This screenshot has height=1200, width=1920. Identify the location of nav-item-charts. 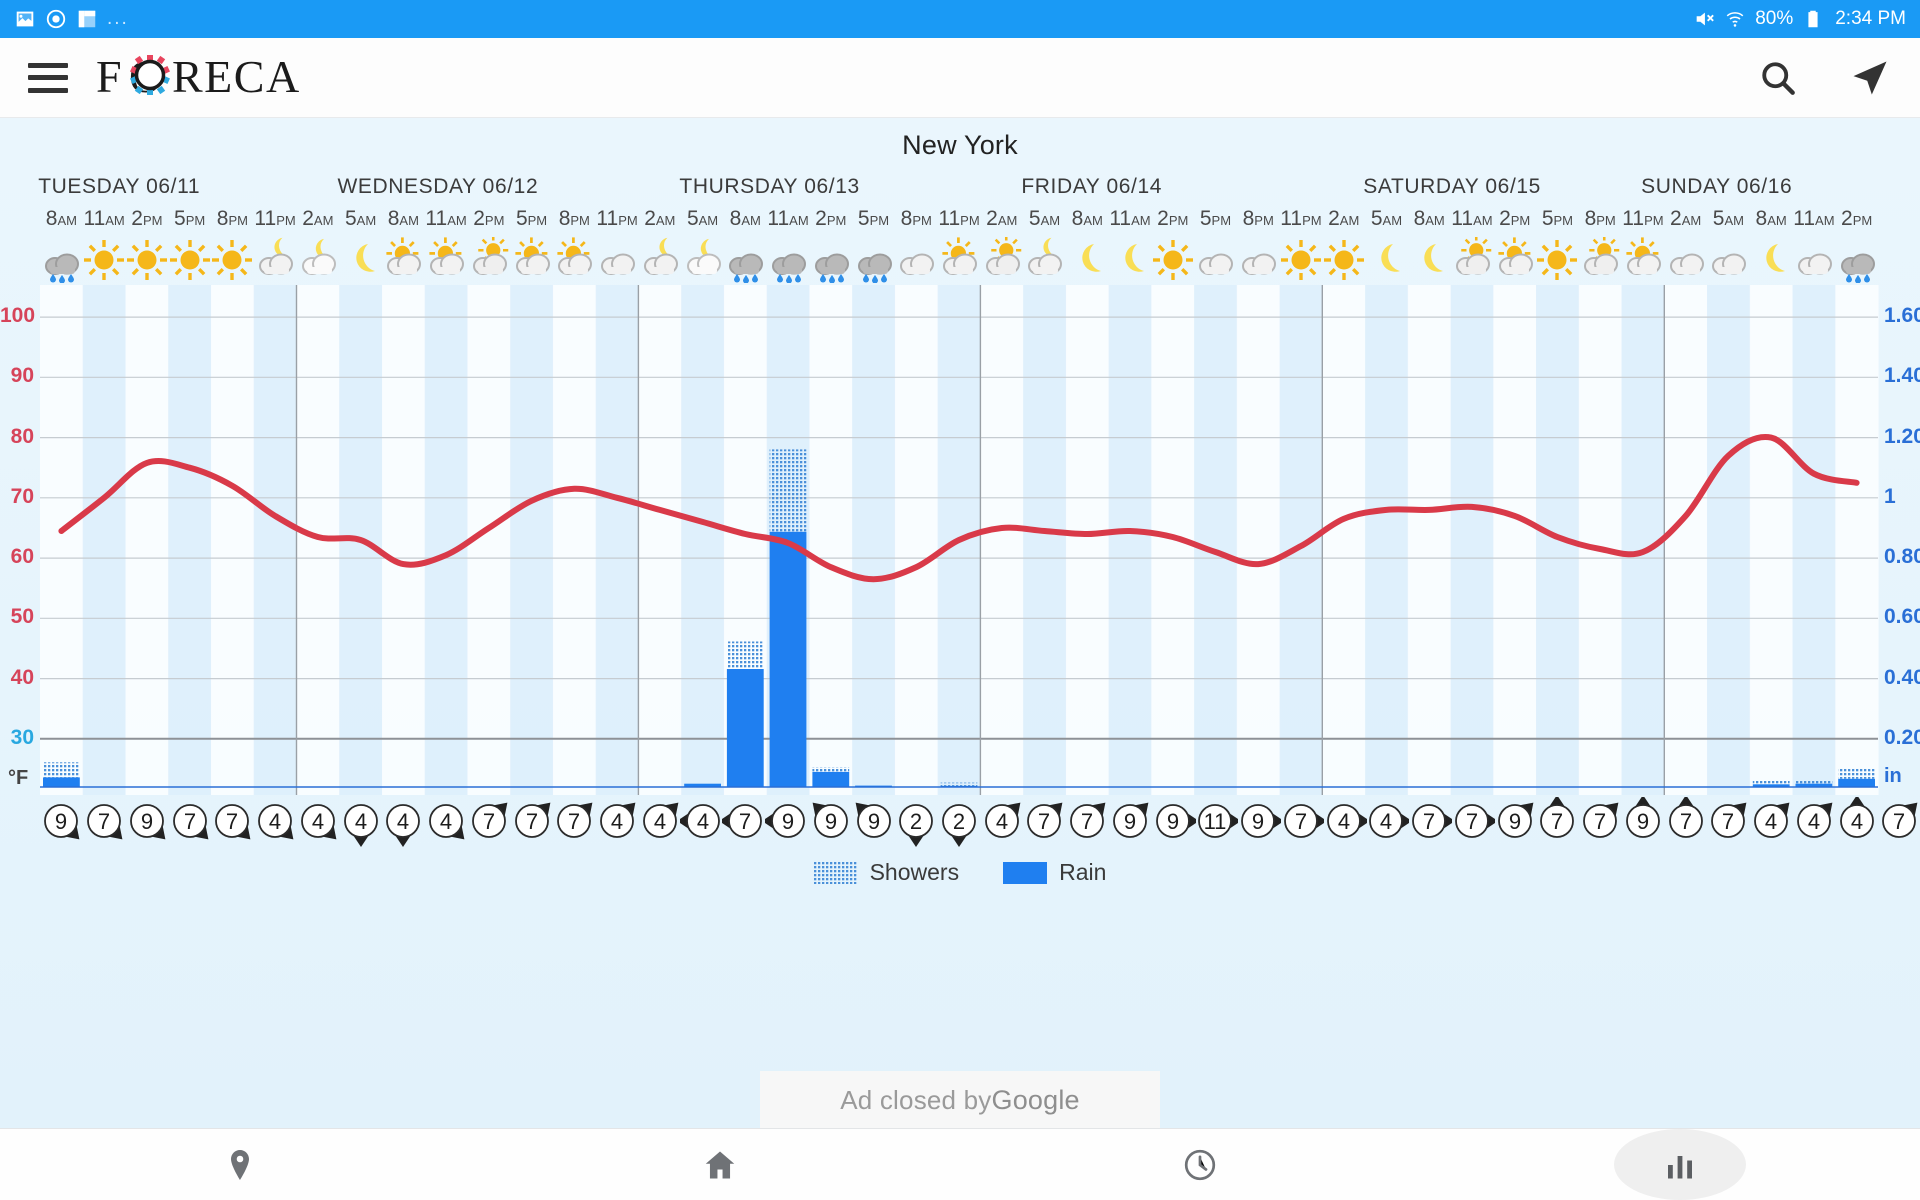
(1680, 1164).